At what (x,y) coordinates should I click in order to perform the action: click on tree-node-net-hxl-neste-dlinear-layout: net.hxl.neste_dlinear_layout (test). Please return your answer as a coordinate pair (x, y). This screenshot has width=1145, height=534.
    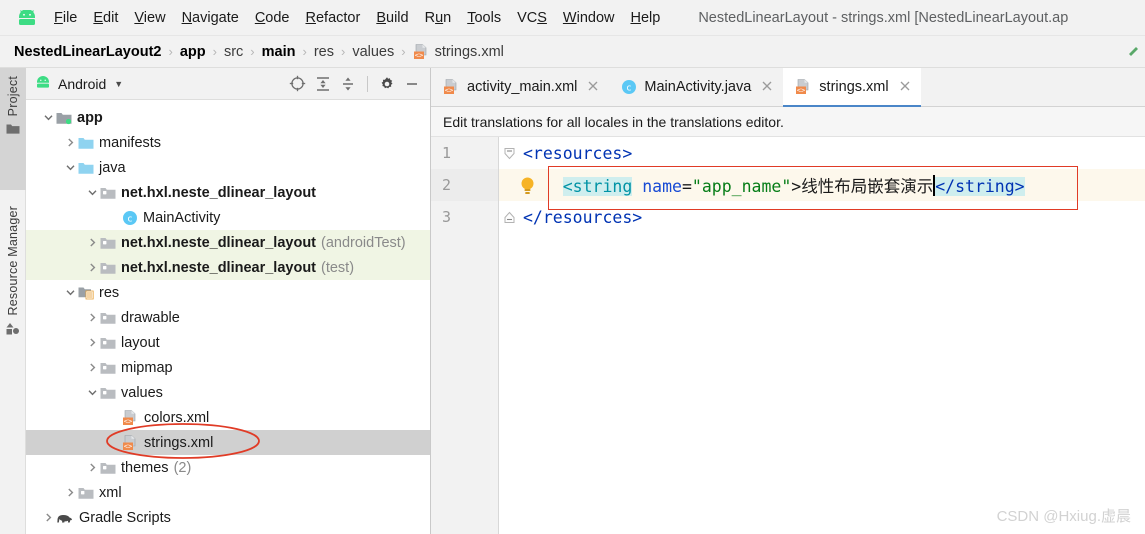
    Looking at the image, I should click on (228, 267).